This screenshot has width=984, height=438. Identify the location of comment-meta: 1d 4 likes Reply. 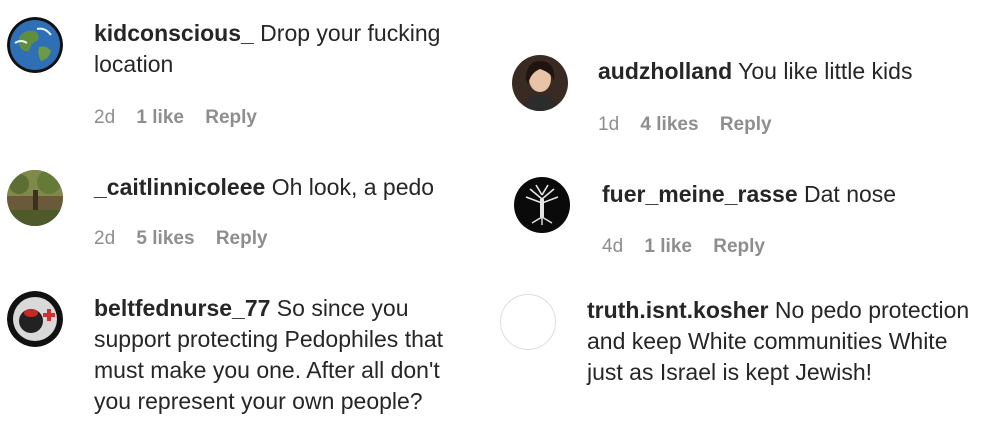
(693, 125).